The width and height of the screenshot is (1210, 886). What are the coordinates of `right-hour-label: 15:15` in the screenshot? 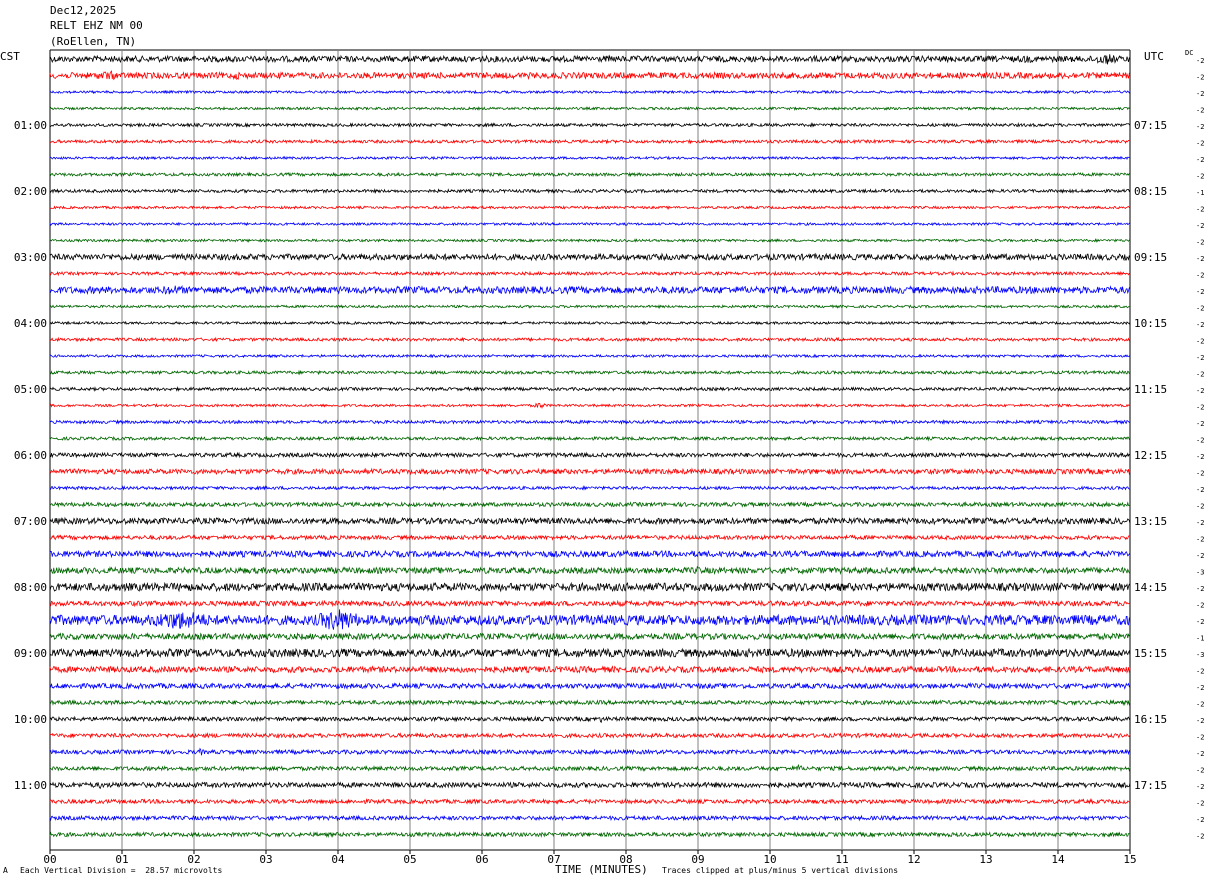 It's located at (1150, 653).